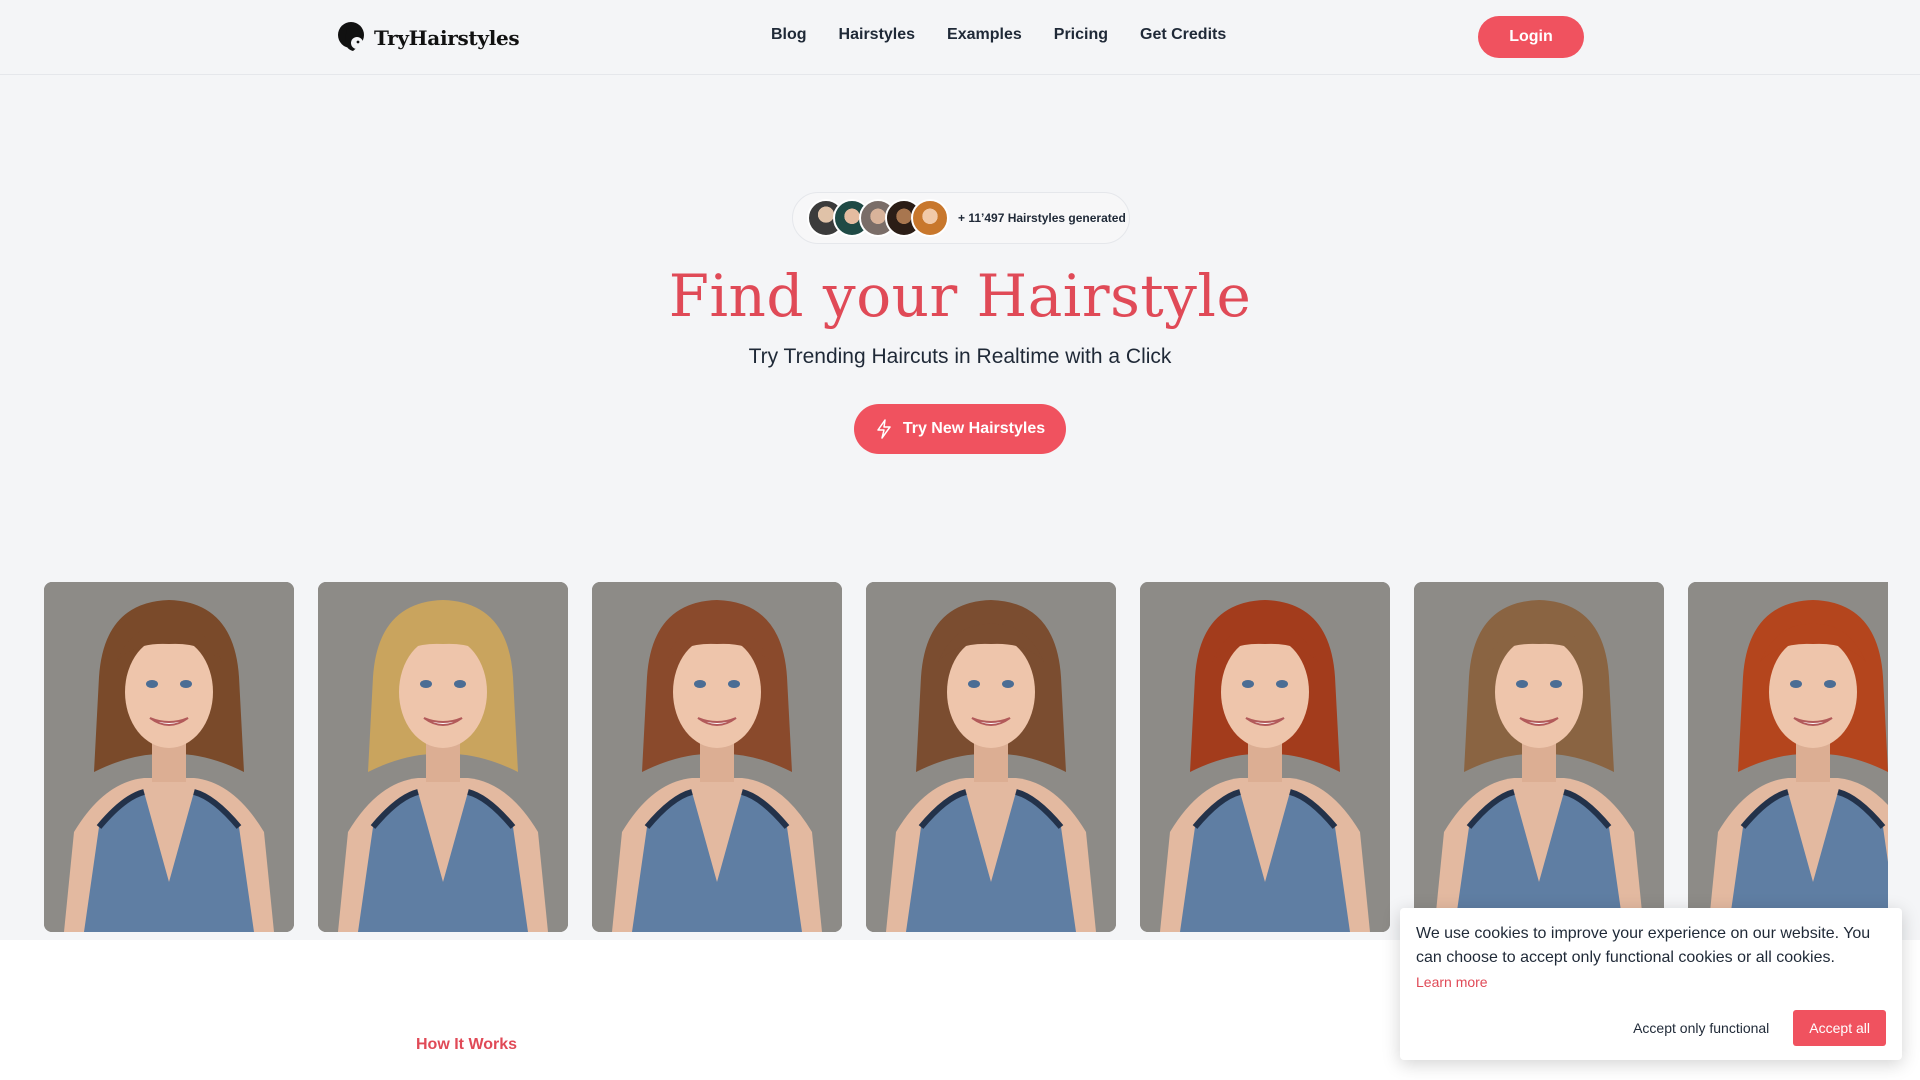  What do you see at coordinates (1042, 218) in the screenshot?
I see `generated-count-text: + 11’497 Hairstyles generated` at bounding box center [1042, 218].